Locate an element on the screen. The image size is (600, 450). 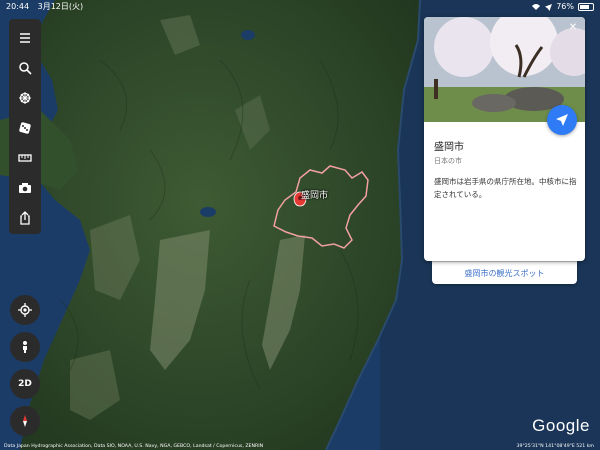
menu-button is located at coordinates (25, 38).